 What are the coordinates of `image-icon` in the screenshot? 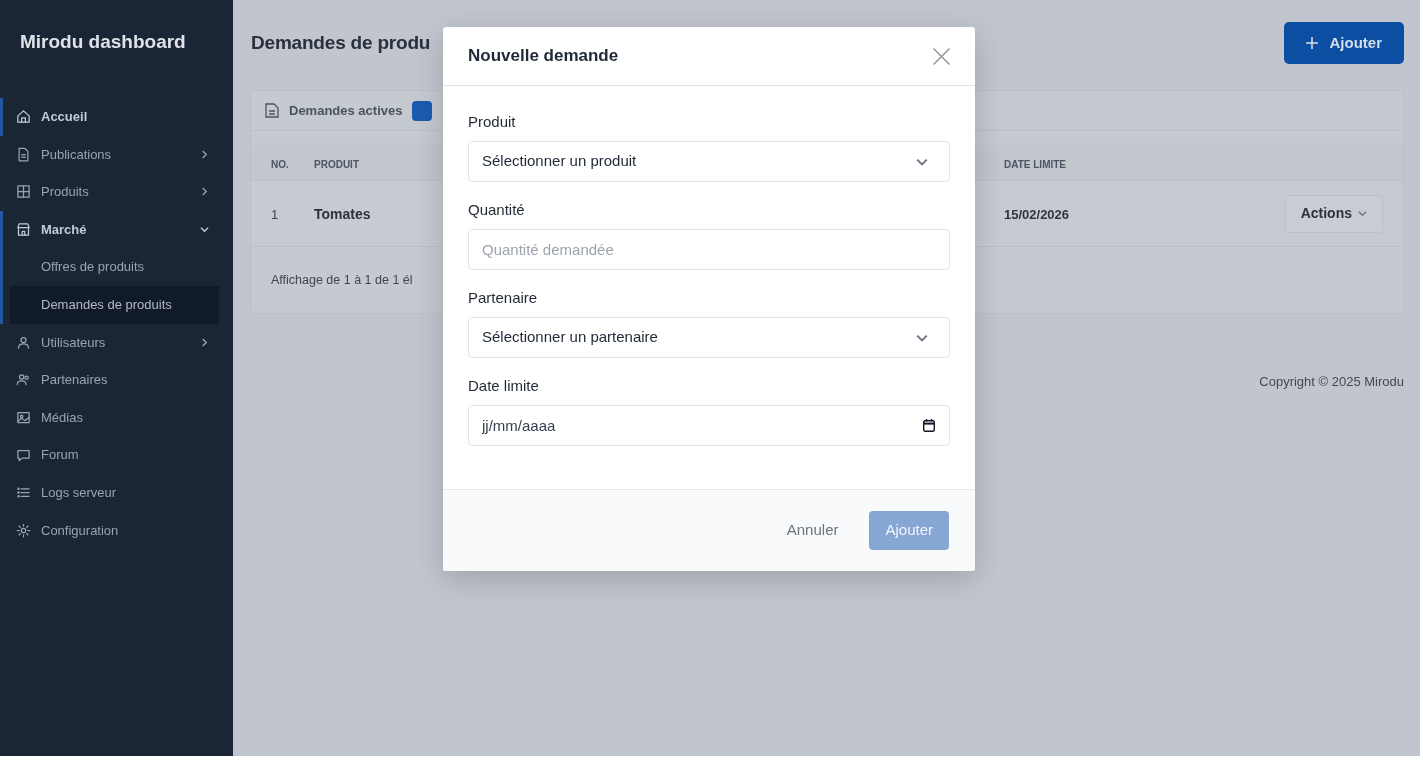 It's located at (23, 418).